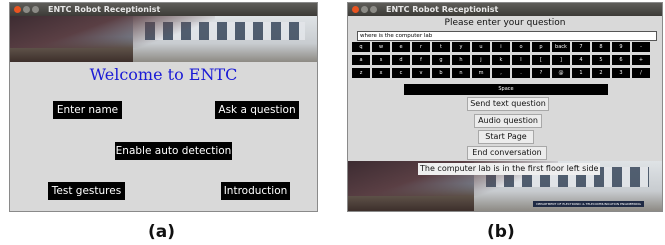 Image resolution: width=665 pixels, height=245 pixels. Describe the element at coordinates (255, 191) in the screenshot. I see `introduction-button: Introduction` at that location.